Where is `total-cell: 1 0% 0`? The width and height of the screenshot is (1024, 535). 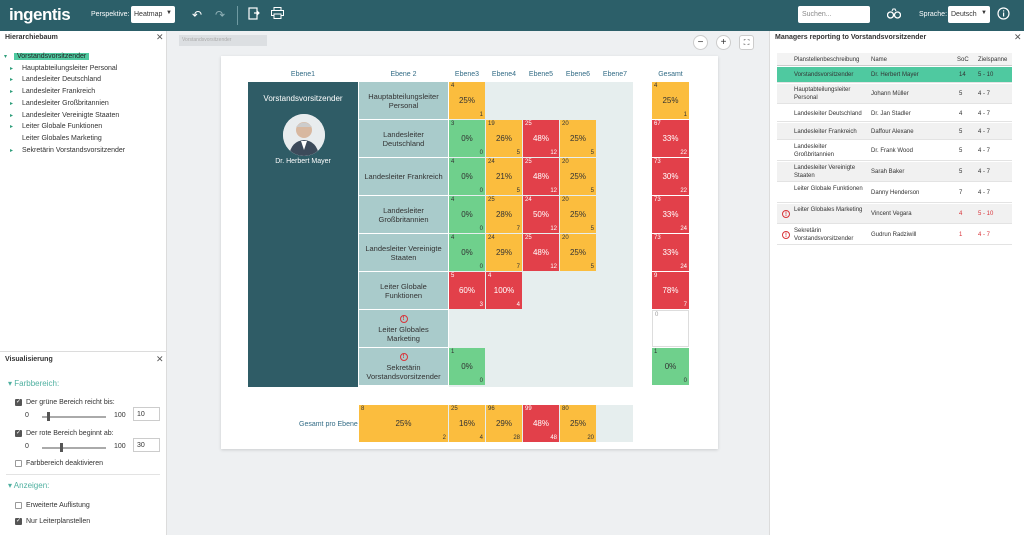
total-cell: 1 0% 0 is located at coordinates (670, 366).